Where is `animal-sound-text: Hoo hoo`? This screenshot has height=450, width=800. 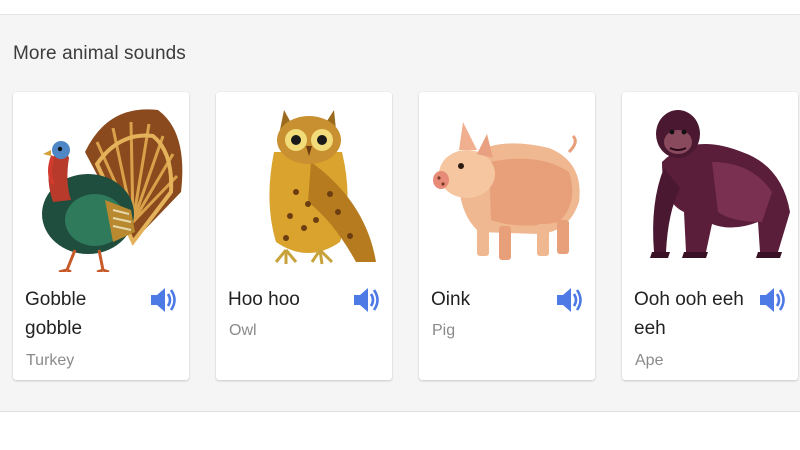 animal-sound-text: Hoo hoo is located at coordinates (264, 299).